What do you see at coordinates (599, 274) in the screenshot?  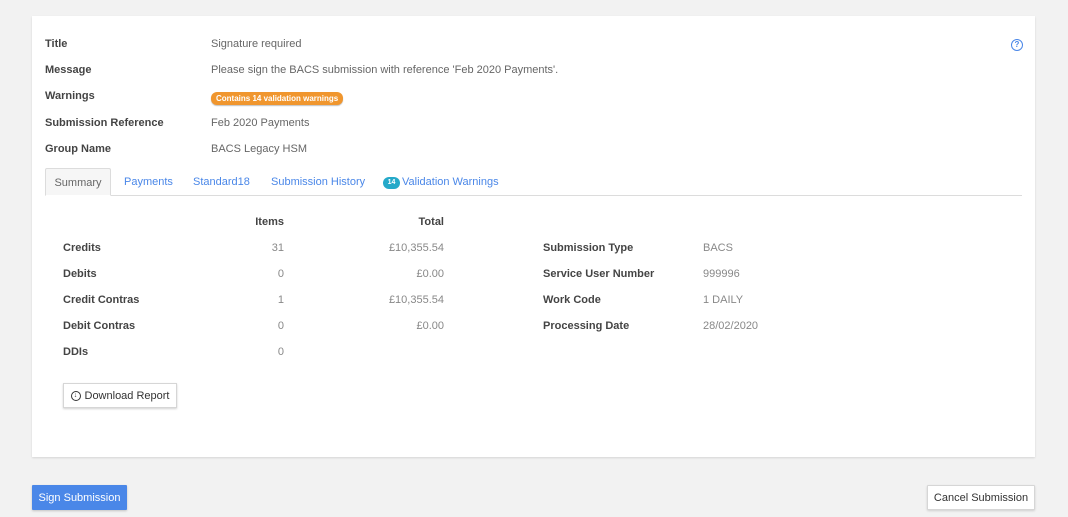 I see `service-user-number-label: Service User Number` at bounding box center [599, 274].